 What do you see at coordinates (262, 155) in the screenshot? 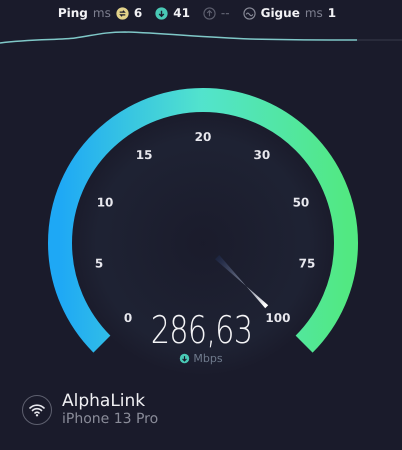
I see `scale-label: 30` at bounding box center [262, 155].